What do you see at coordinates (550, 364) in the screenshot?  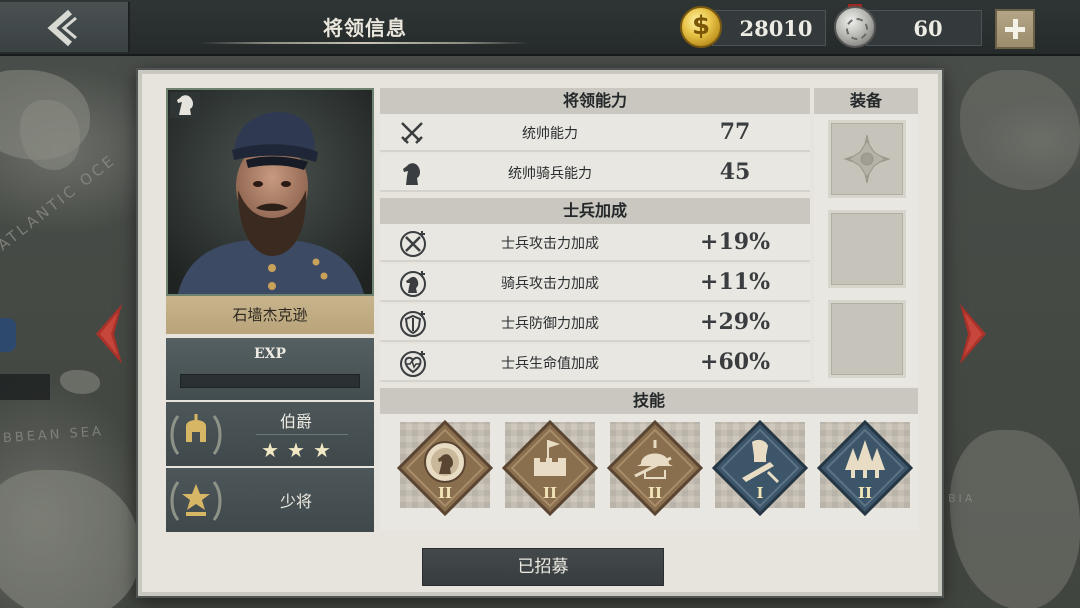 I see `stat-label: 士兵生命值加成` at bounding box center [550, 364].